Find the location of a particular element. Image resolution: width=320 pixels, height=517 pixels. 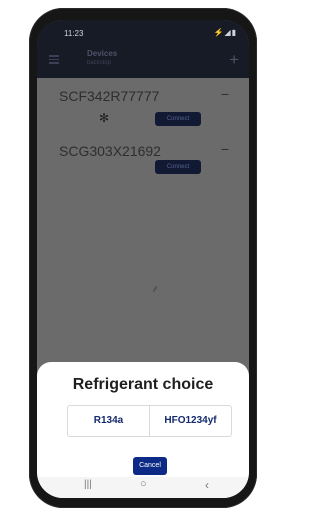

sheet-title: Refrigerant choice is located at coordinates (143, 384).